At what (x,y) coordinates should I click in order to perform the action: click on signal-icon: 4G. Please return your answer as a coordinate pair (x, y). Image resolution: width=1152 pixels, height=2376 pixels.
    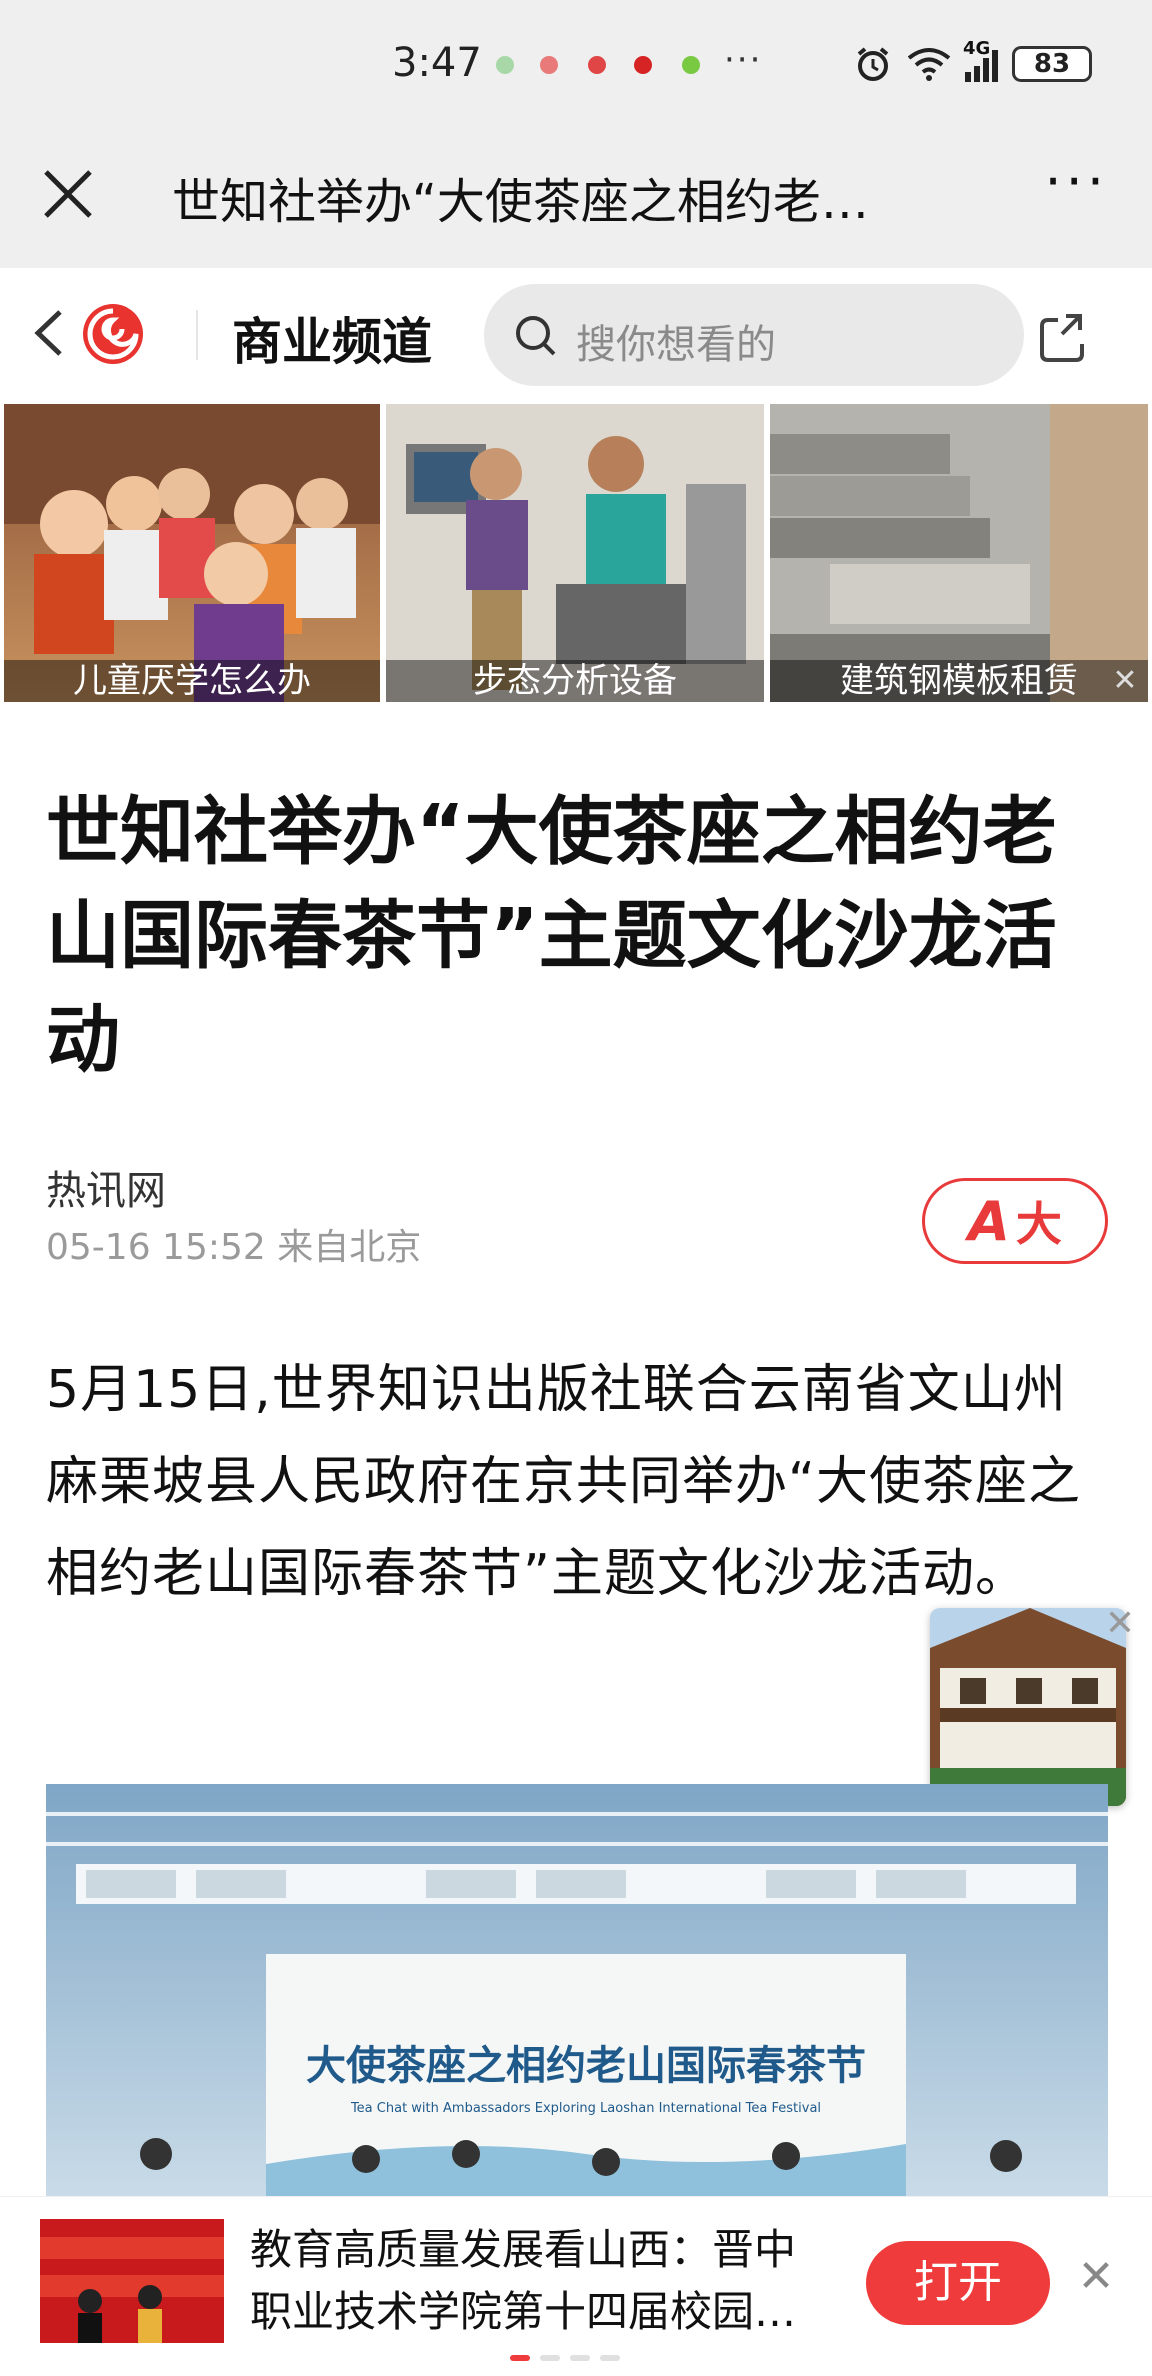
    Looking at the image, I should click on (980, 60).